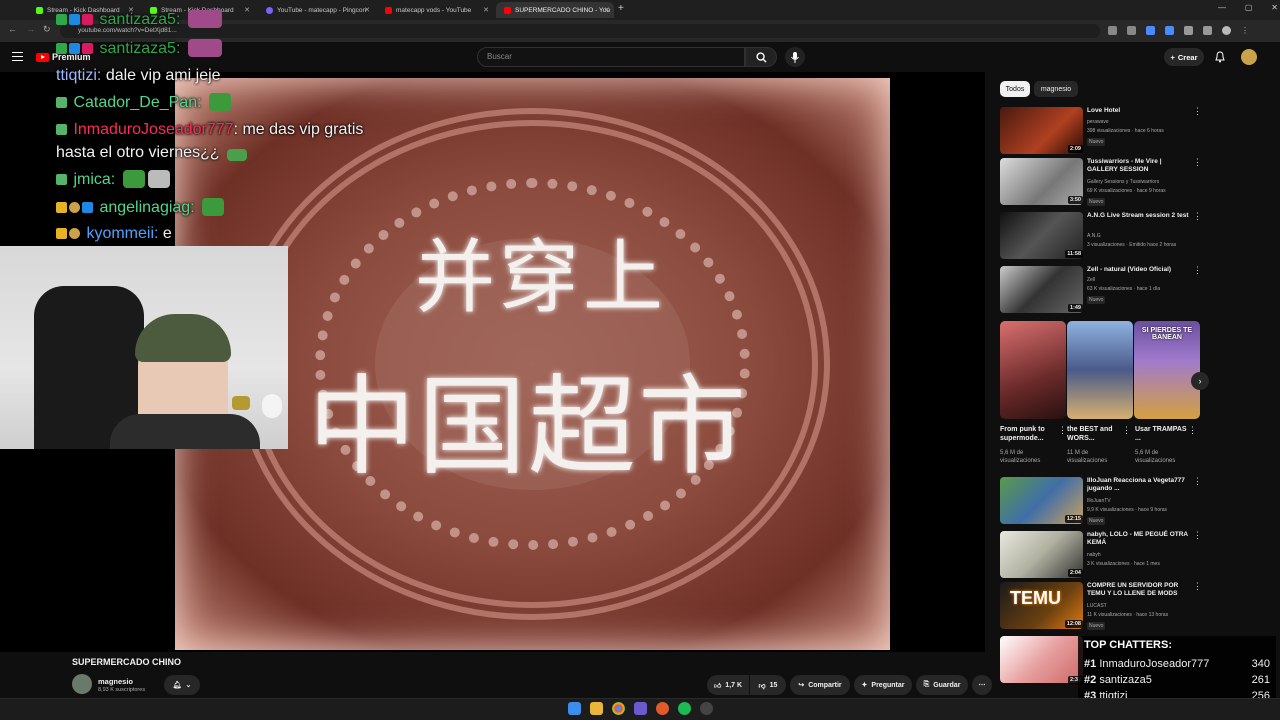  Describe the element at coordinates (1073, 624) in the screenshot. I see `duration-badge: 12:08` at that location.